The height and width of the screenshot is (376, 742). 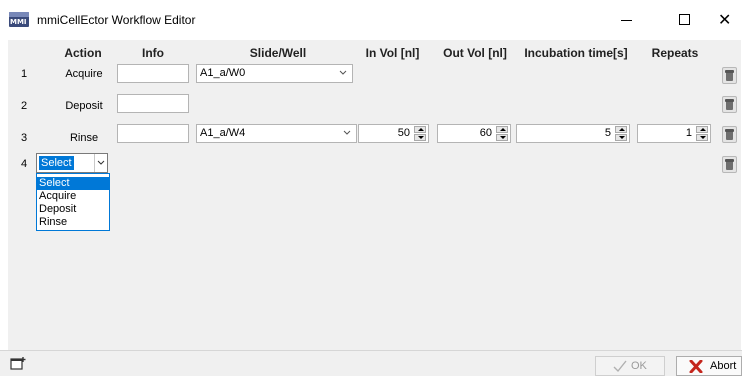 I want to click on row-number: 1, so click(x=24, y=74).